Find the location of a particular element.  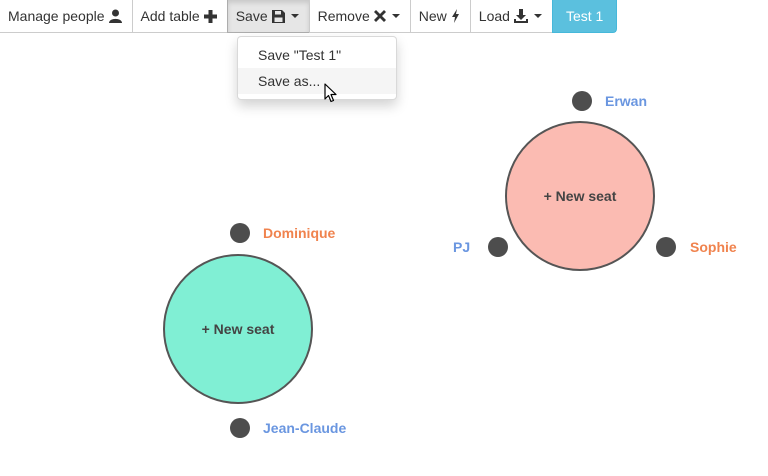

current-plan-button: Test 1 is located at coordinates (584, 16).